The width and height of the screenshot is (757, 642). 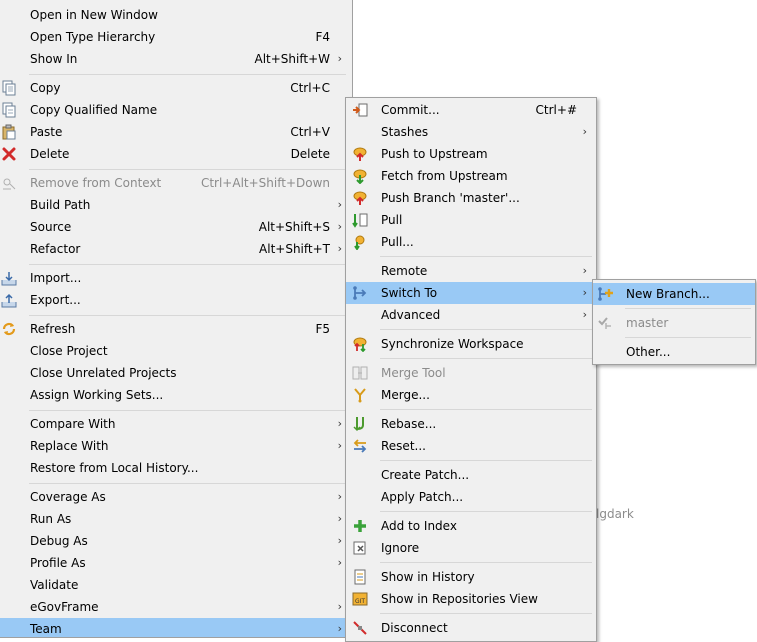 What do you see at coordinates (176, 373) in the screenshot?
I see `menu-item-close-unrelated-projects: Close Unrelated Projects` at bounding box center [176, 373].